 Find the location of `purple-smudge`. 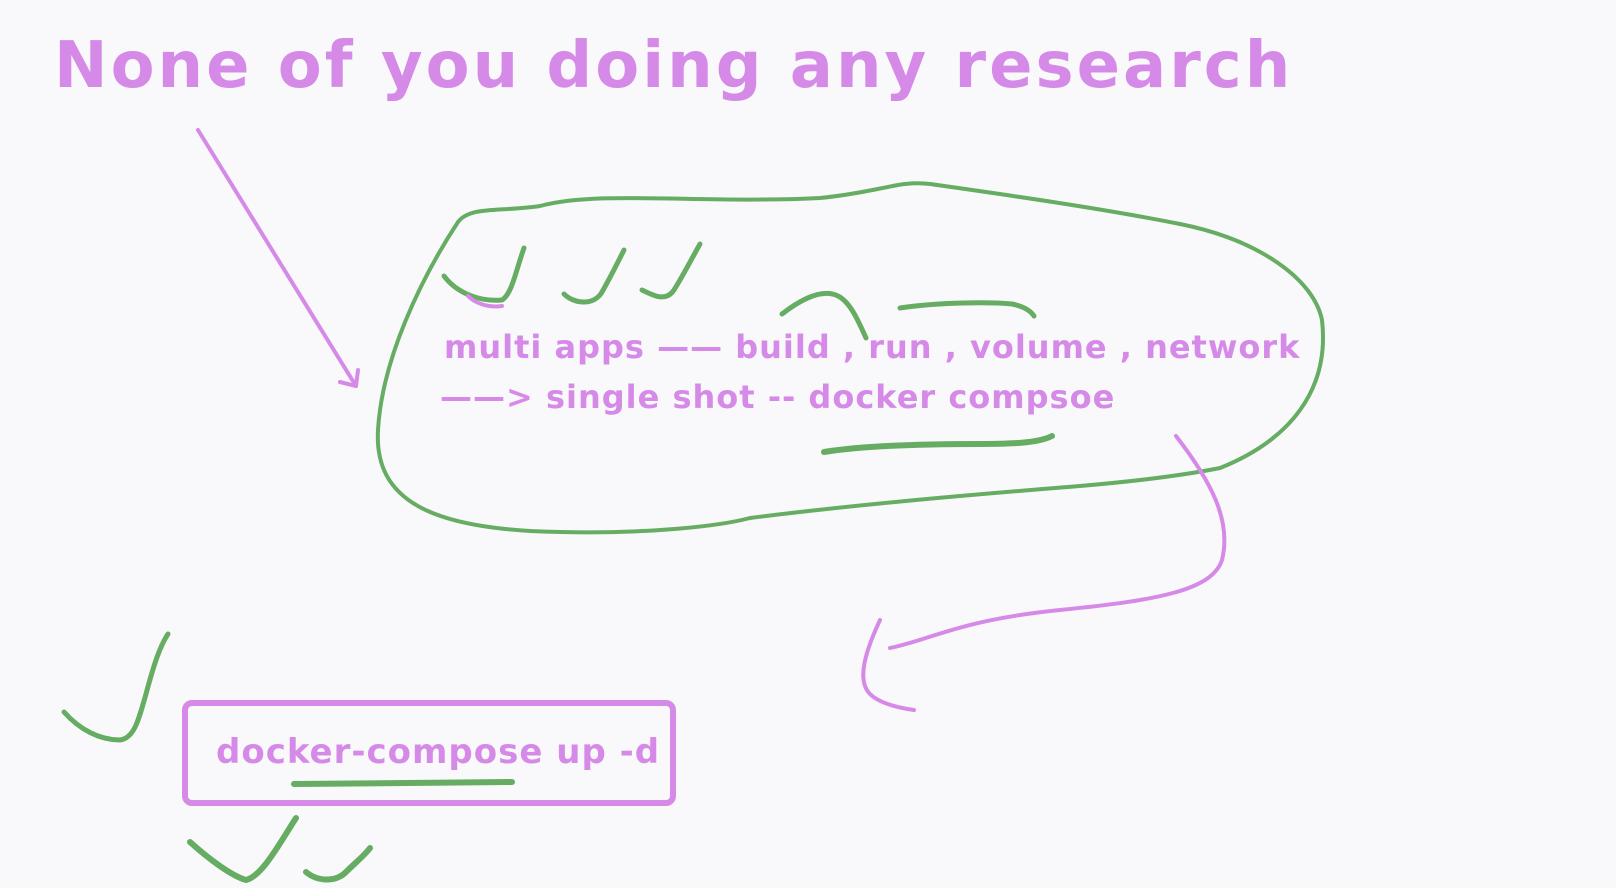

purple-smudge is located at coordinates (485, 301).